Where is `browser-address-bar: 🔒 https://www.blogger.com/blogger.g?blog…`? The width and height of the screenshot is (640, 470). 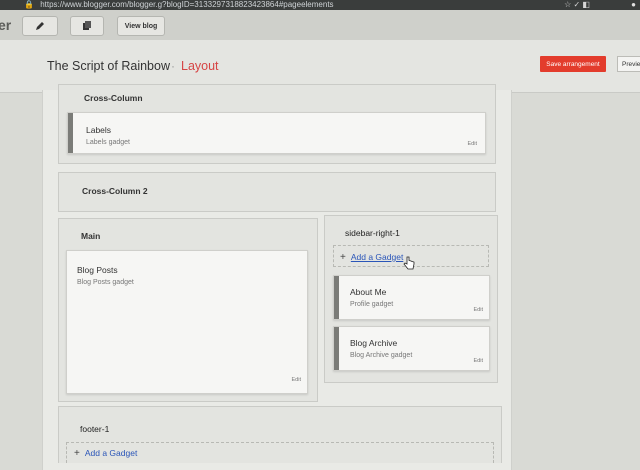
browser-address-bar: 🔒 https://www.blogger.com/blogger.g?blog… is located at coordinates (320, 5).